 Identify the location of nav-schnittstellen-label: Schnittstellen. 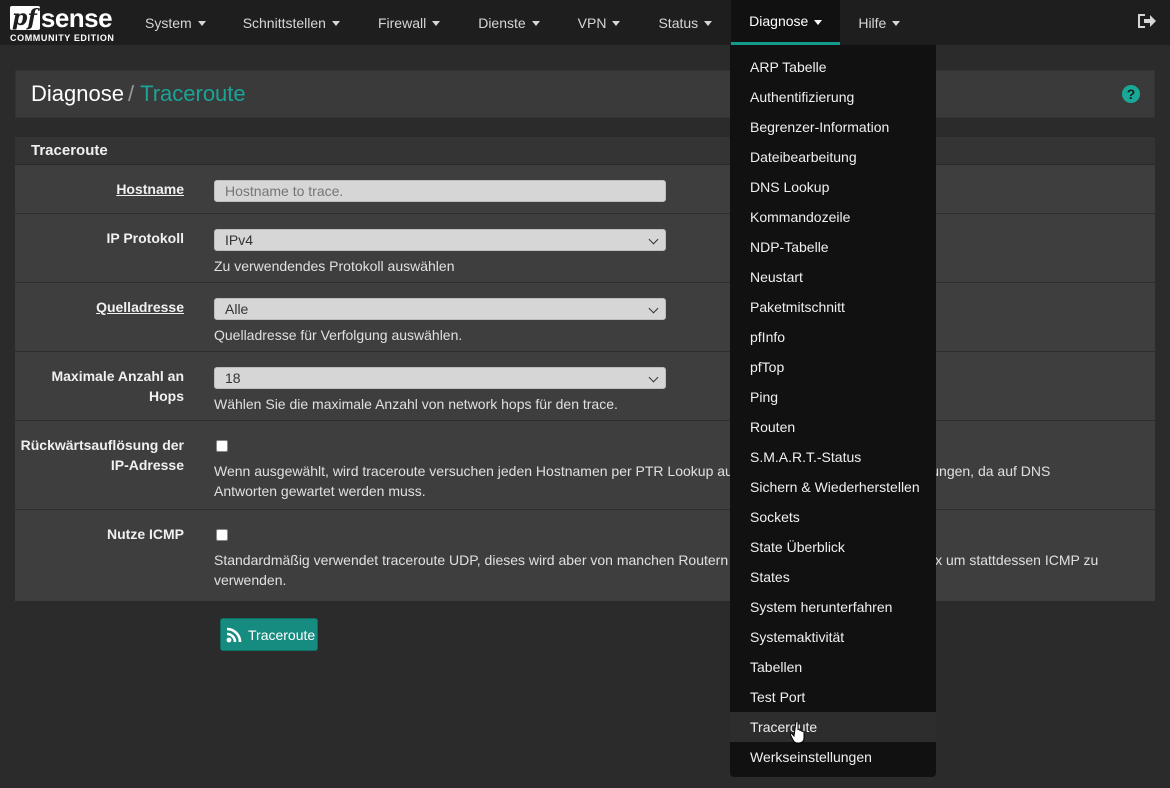
(284, 22).